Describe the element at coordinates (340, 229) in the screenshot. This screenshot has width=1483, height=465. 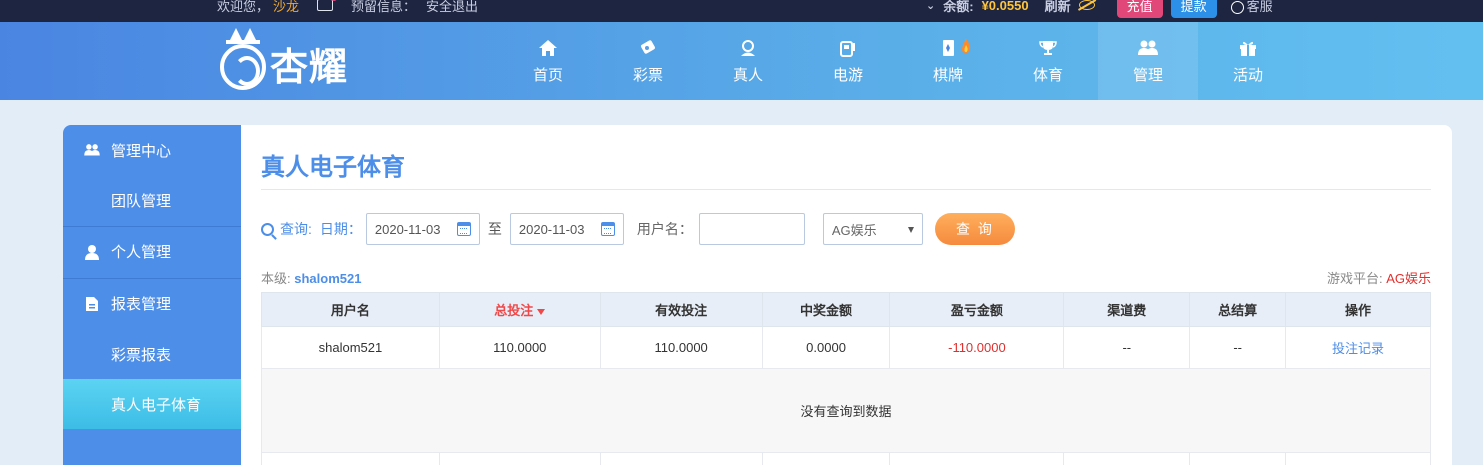
I see `date-label: 日期：` at that location.